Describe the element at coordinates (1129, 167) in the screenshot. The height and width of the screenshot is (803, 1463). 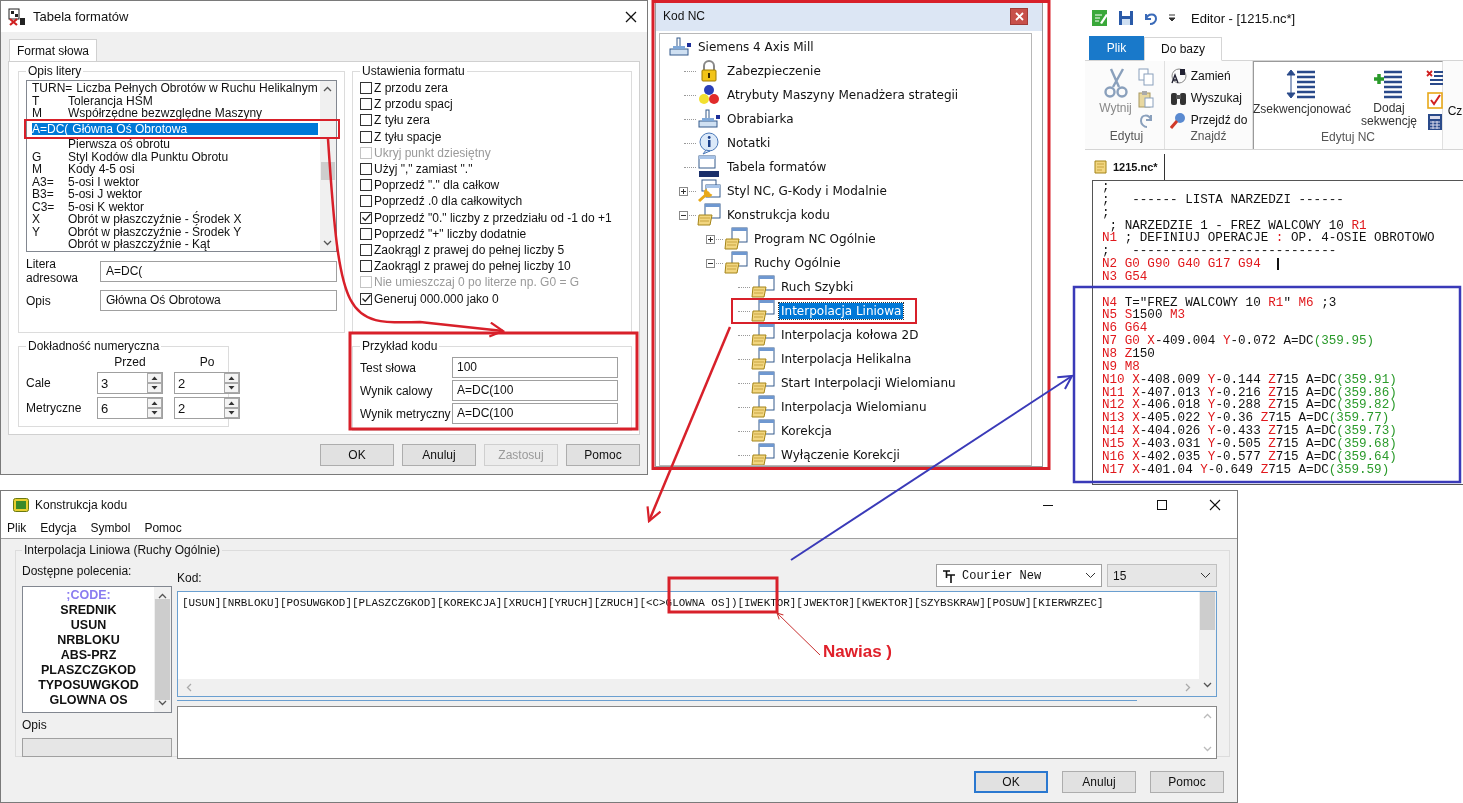
I see `document-tab: 1215.nc*` at that location.